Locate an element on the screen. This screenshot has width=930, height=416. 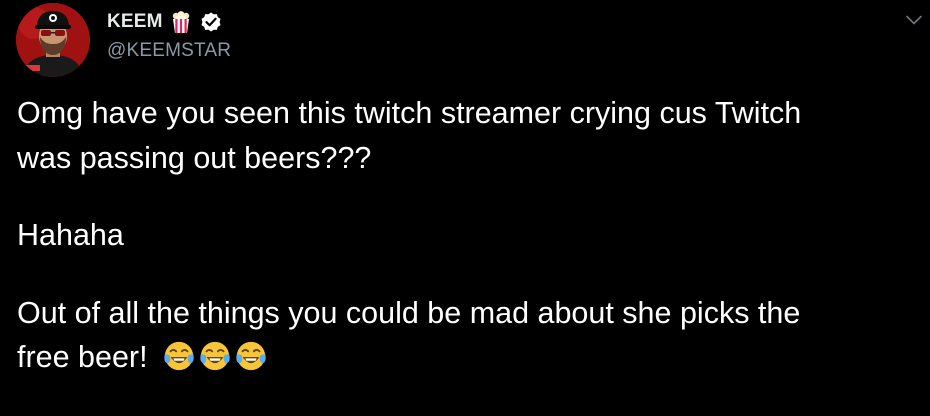
verified-badge-icon is located at coordinates (211, 22).